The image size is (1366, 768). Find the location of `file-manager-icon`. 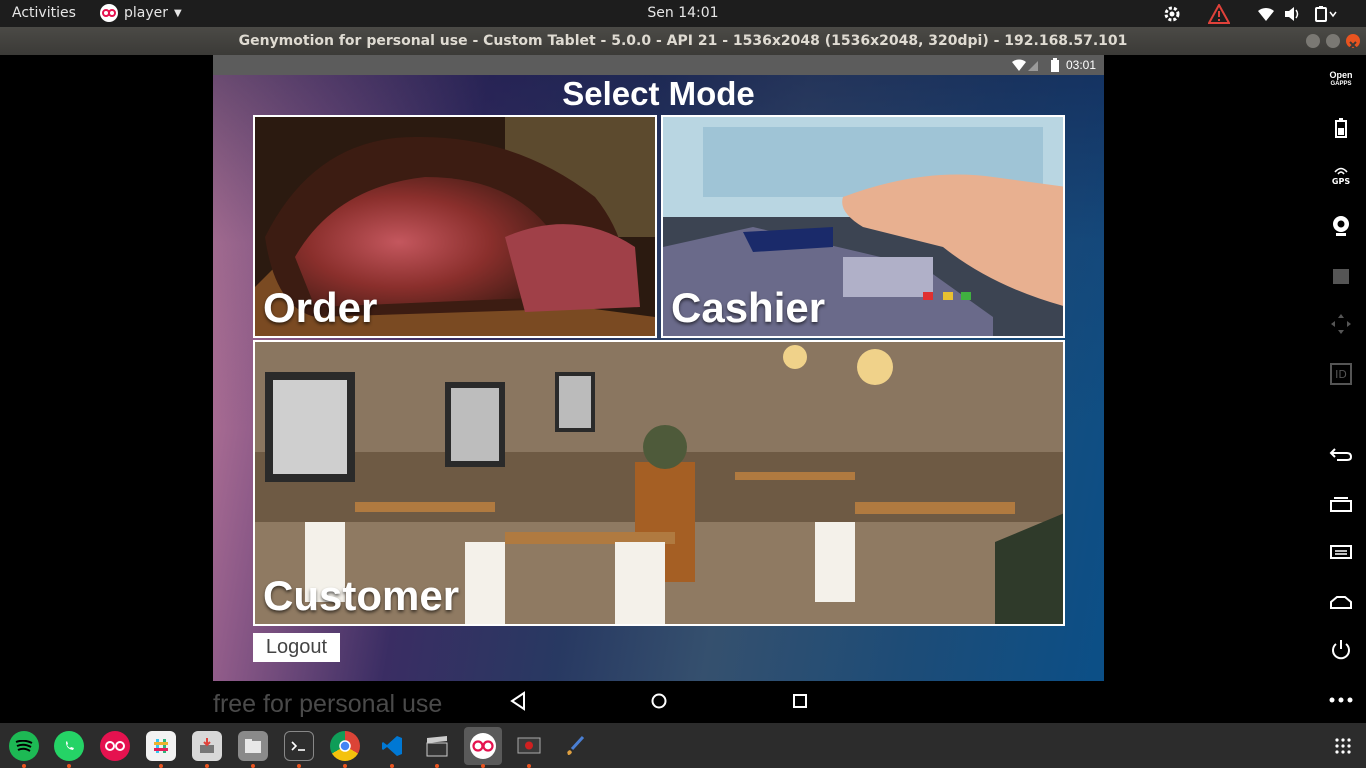

file-manager-icon is located at coordinates (253, 746).